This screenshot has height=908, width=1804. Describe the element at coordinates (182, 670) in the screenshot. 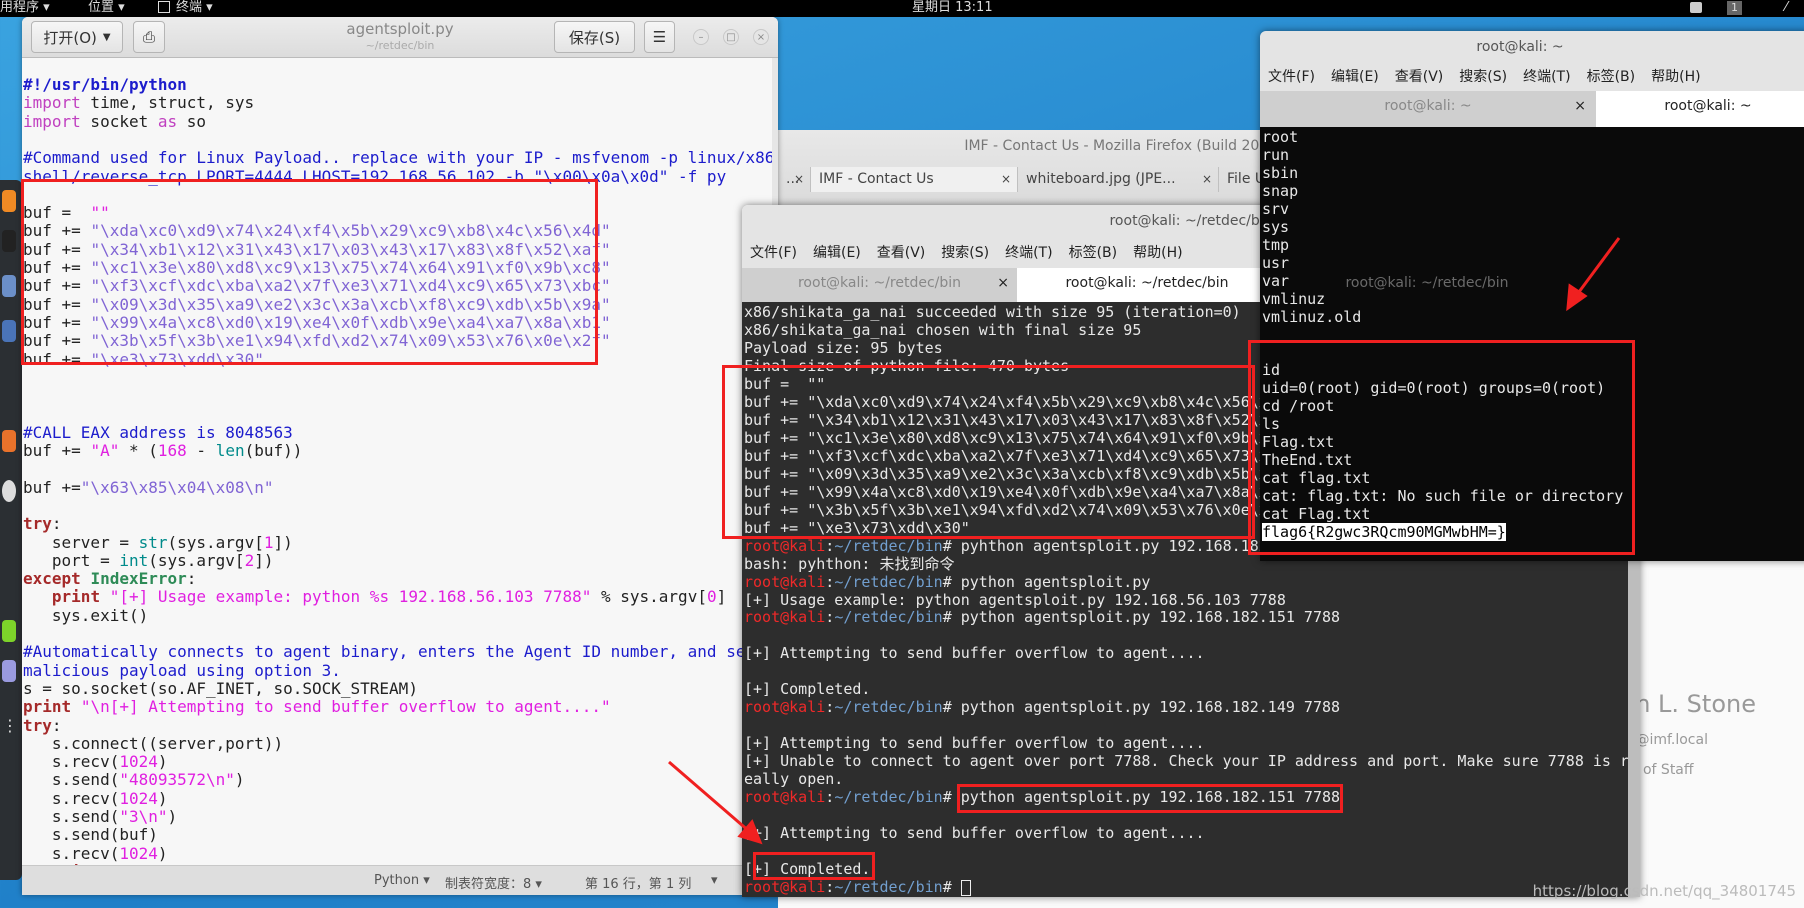

I see `code-line: malicious payload using option 3.` at that location.